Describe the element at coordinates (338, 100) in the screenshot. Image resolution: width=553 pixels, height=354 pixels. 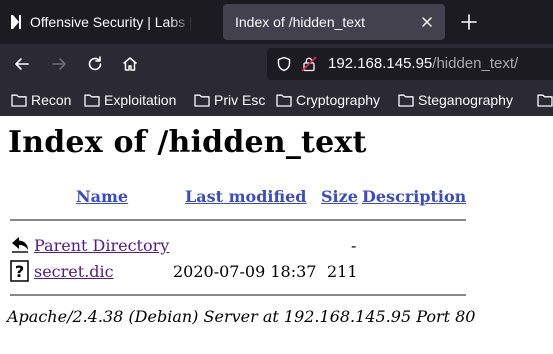
I see `bookmark-label: Cryptography` at that location.